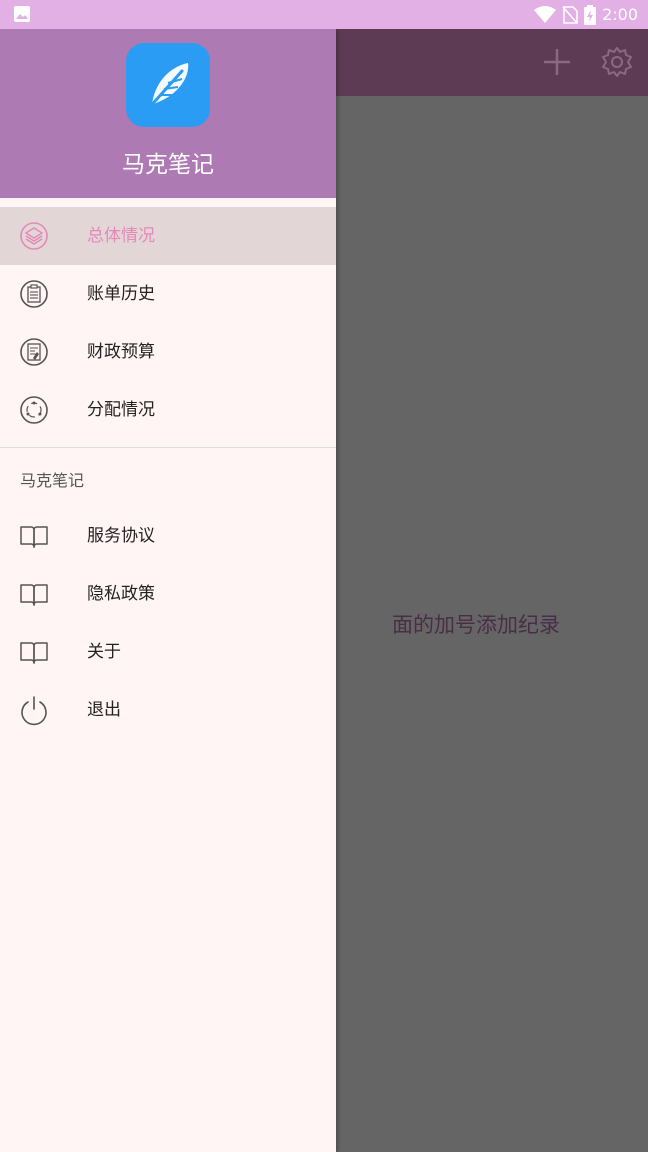 This screenshot has width=648, height=1152. I want to click on drawer-item-overview: 总体情况, so click(168, 236).